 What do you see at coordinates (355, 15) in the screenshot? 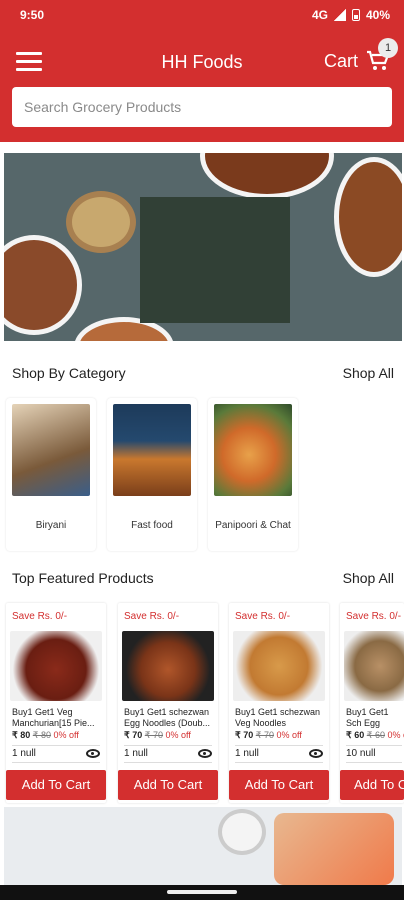
I see `battery-icon` at bounding box center [355, 15].